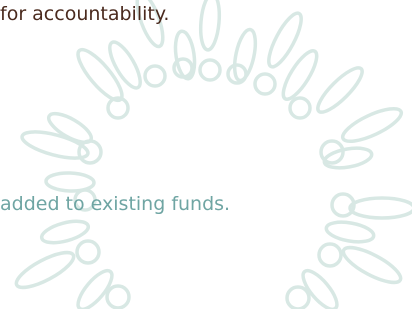 Image resolution: width=412 pixels, height=309 pixels. What do you see at coordinates (115, 204) in the screenshot?
I see `accent-text: added to existing funds.` at bounding box center [115, 204].